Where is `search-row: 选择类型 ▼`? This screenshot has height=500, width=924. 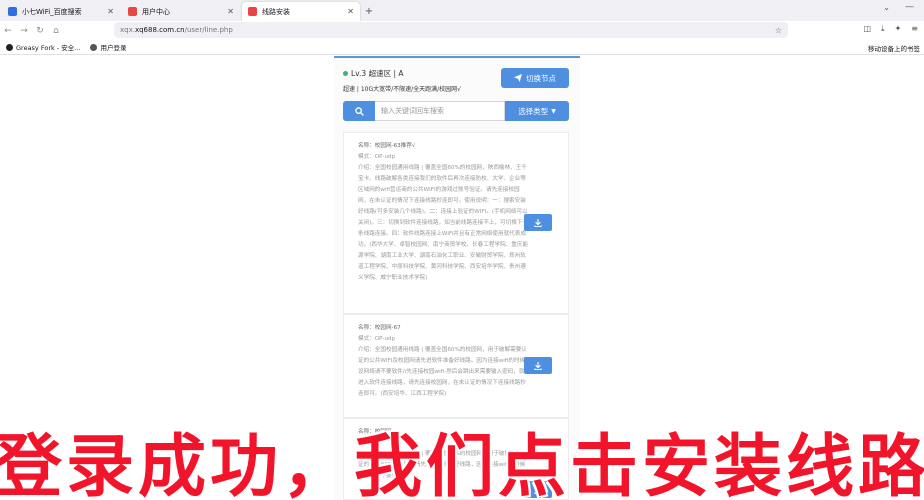
search-row: 选择类型 ▼ is located at coordinates (456, 111).